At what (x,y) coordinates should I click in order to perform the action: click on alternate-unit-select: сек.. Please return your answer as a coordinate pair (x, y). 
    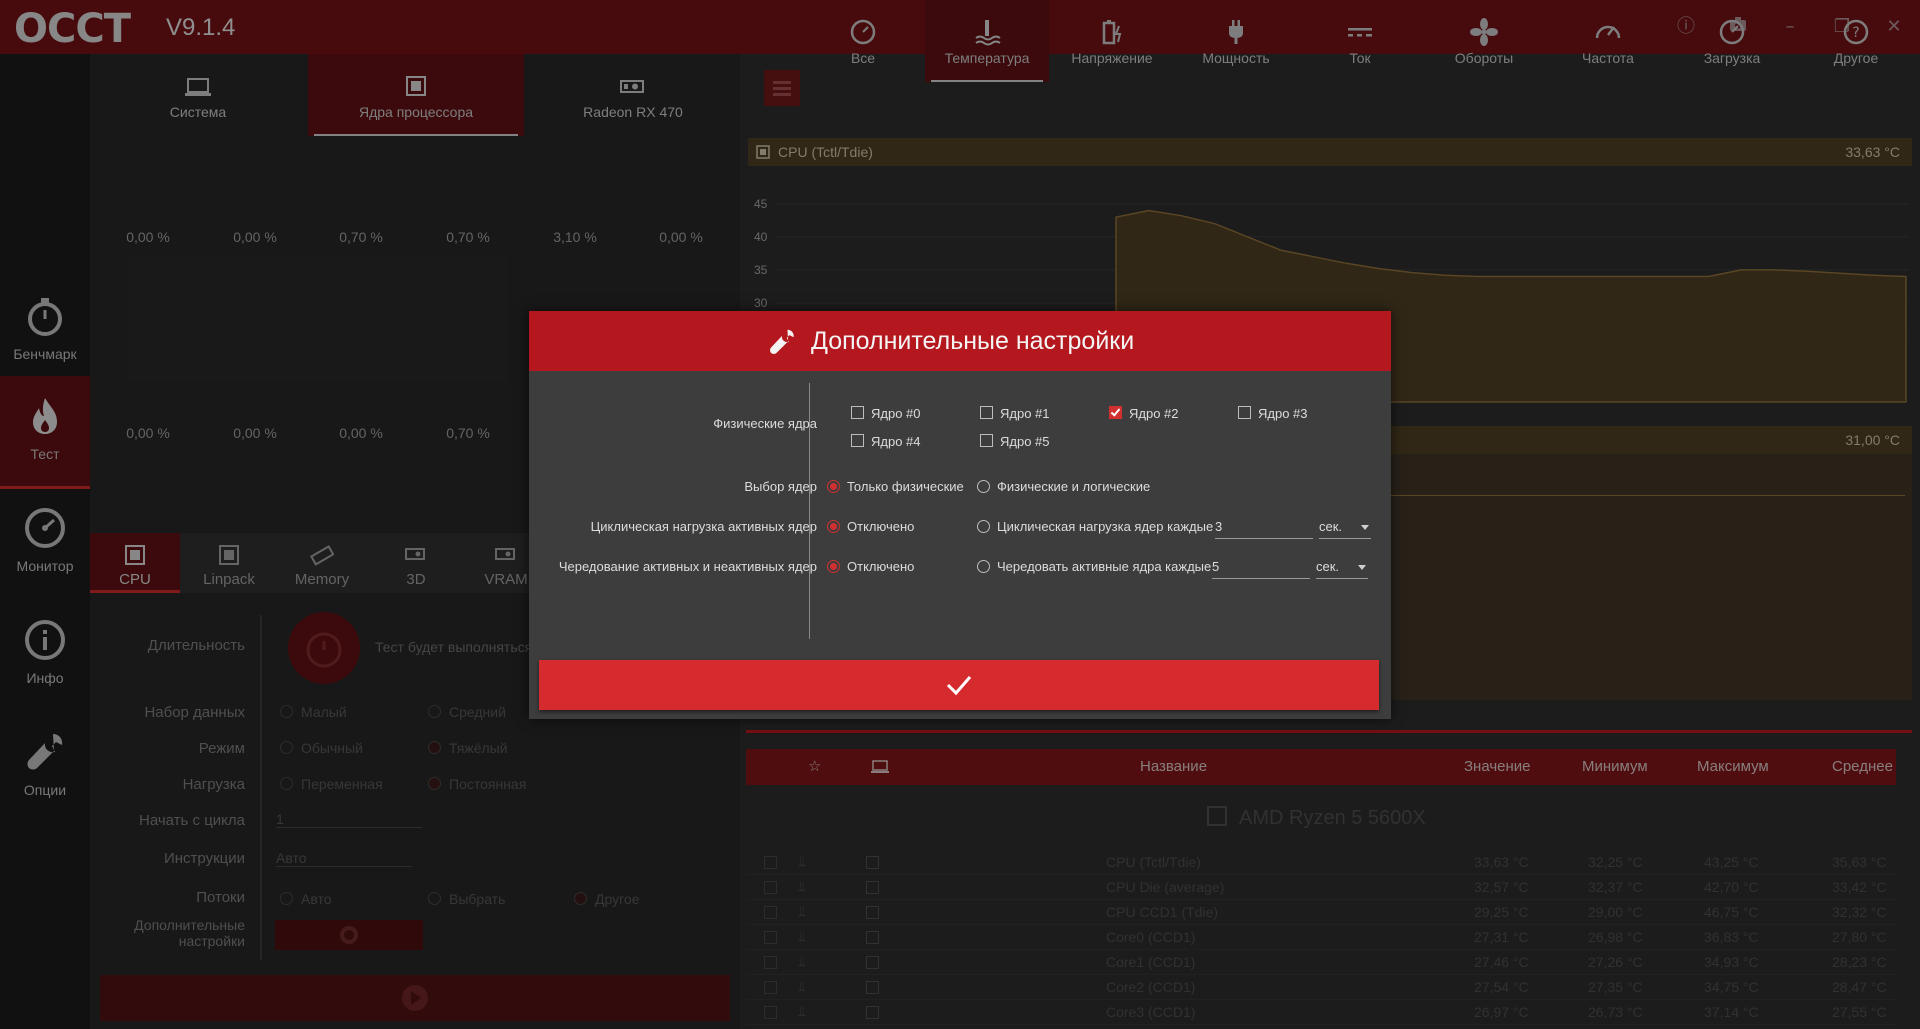
    Looking at the image, I should click on (1342, 568).